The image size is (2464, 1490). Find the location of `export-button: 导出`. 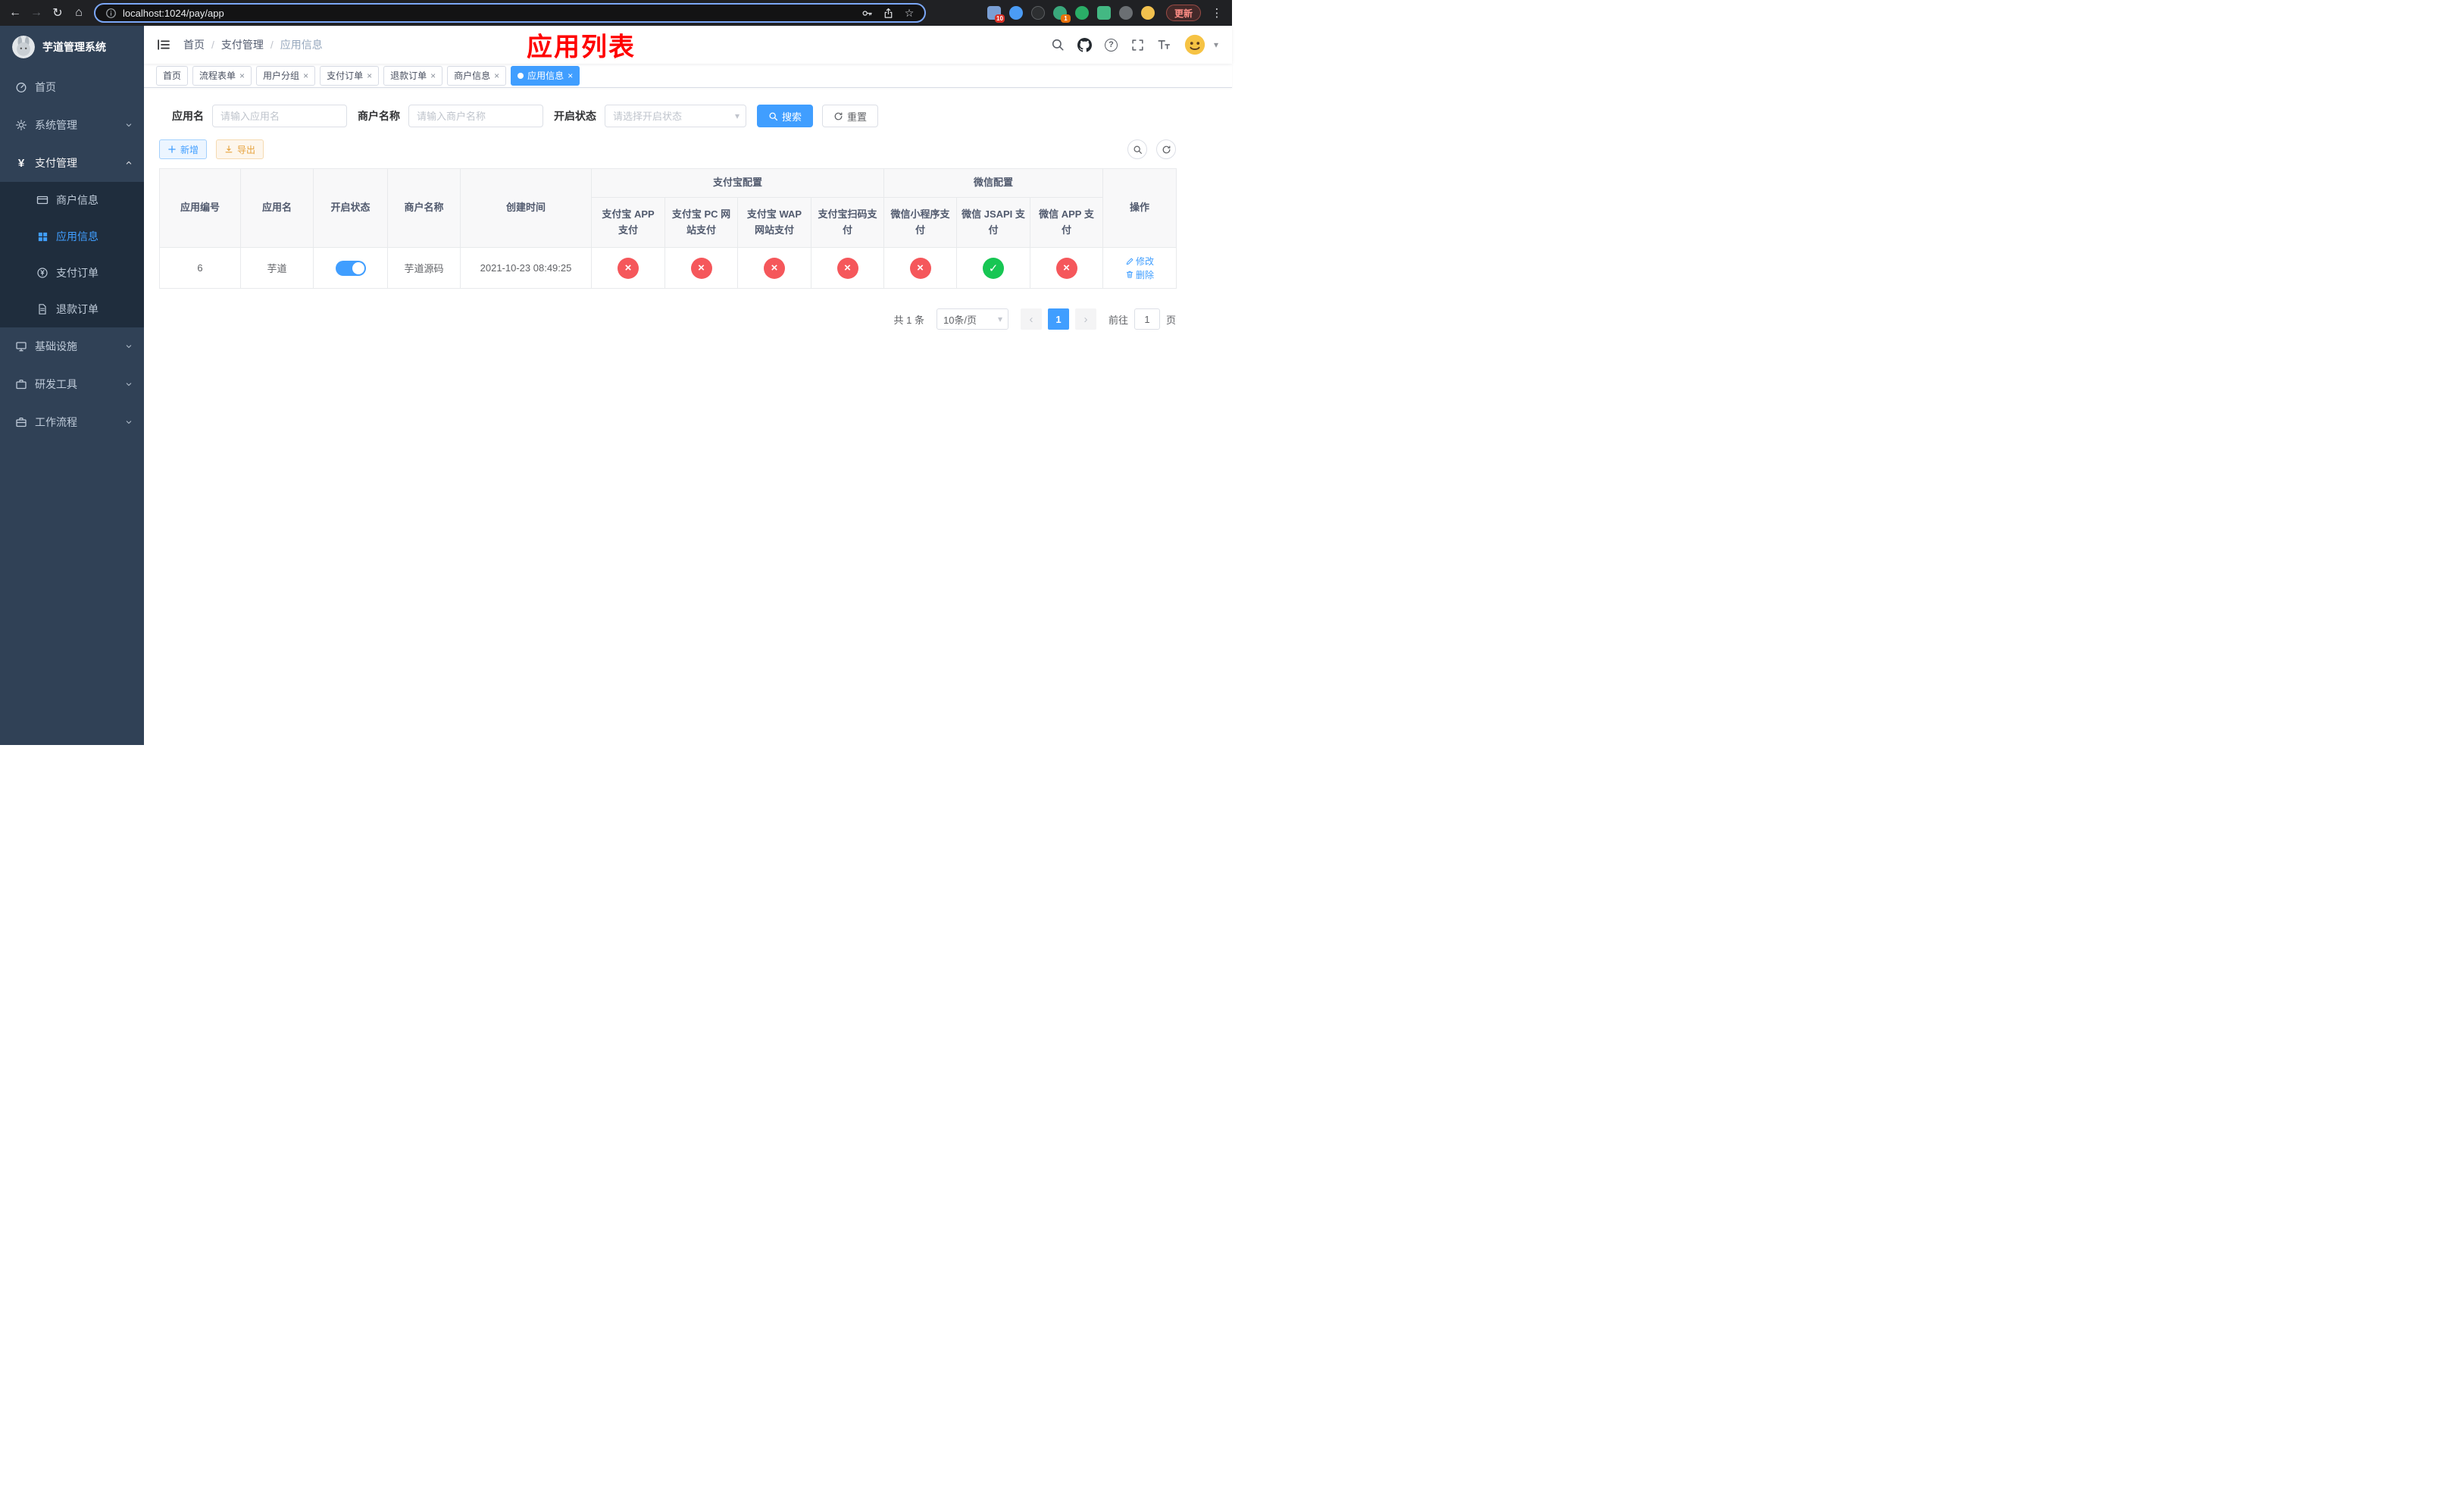

export-button: 导出 is located at coordinates (240, 149).